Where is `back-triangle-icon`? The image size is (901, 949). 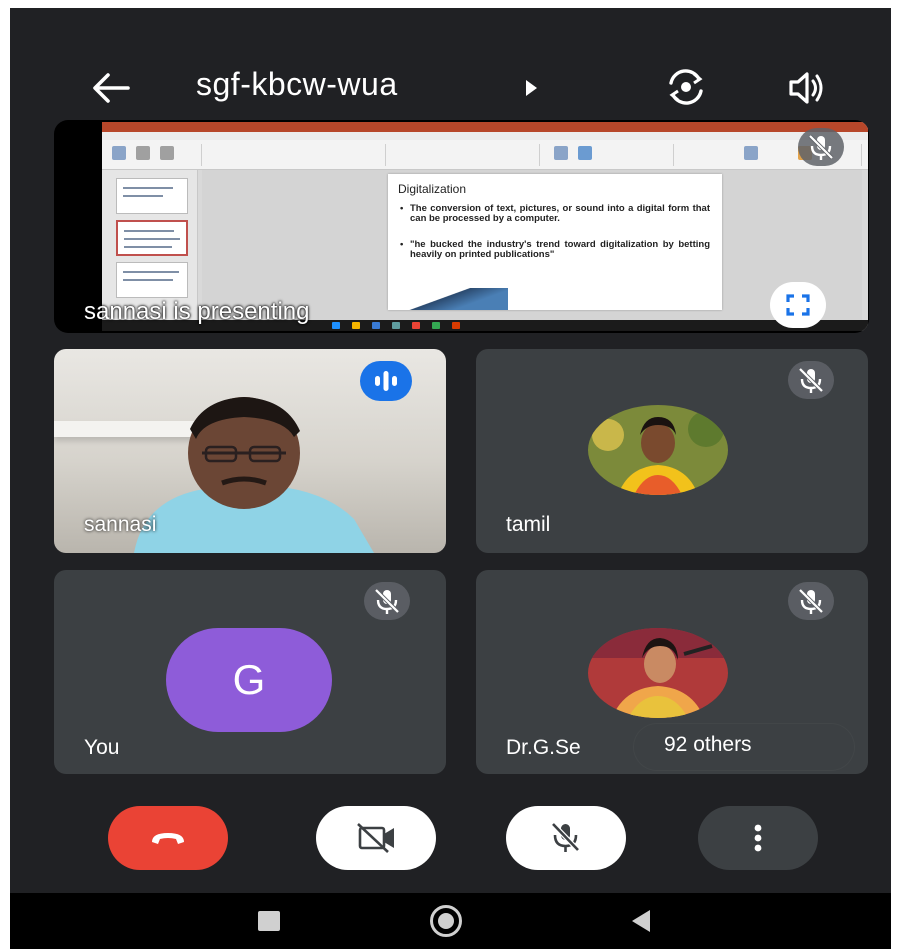
back-triangle-icon is located at coordinates (641, 921).